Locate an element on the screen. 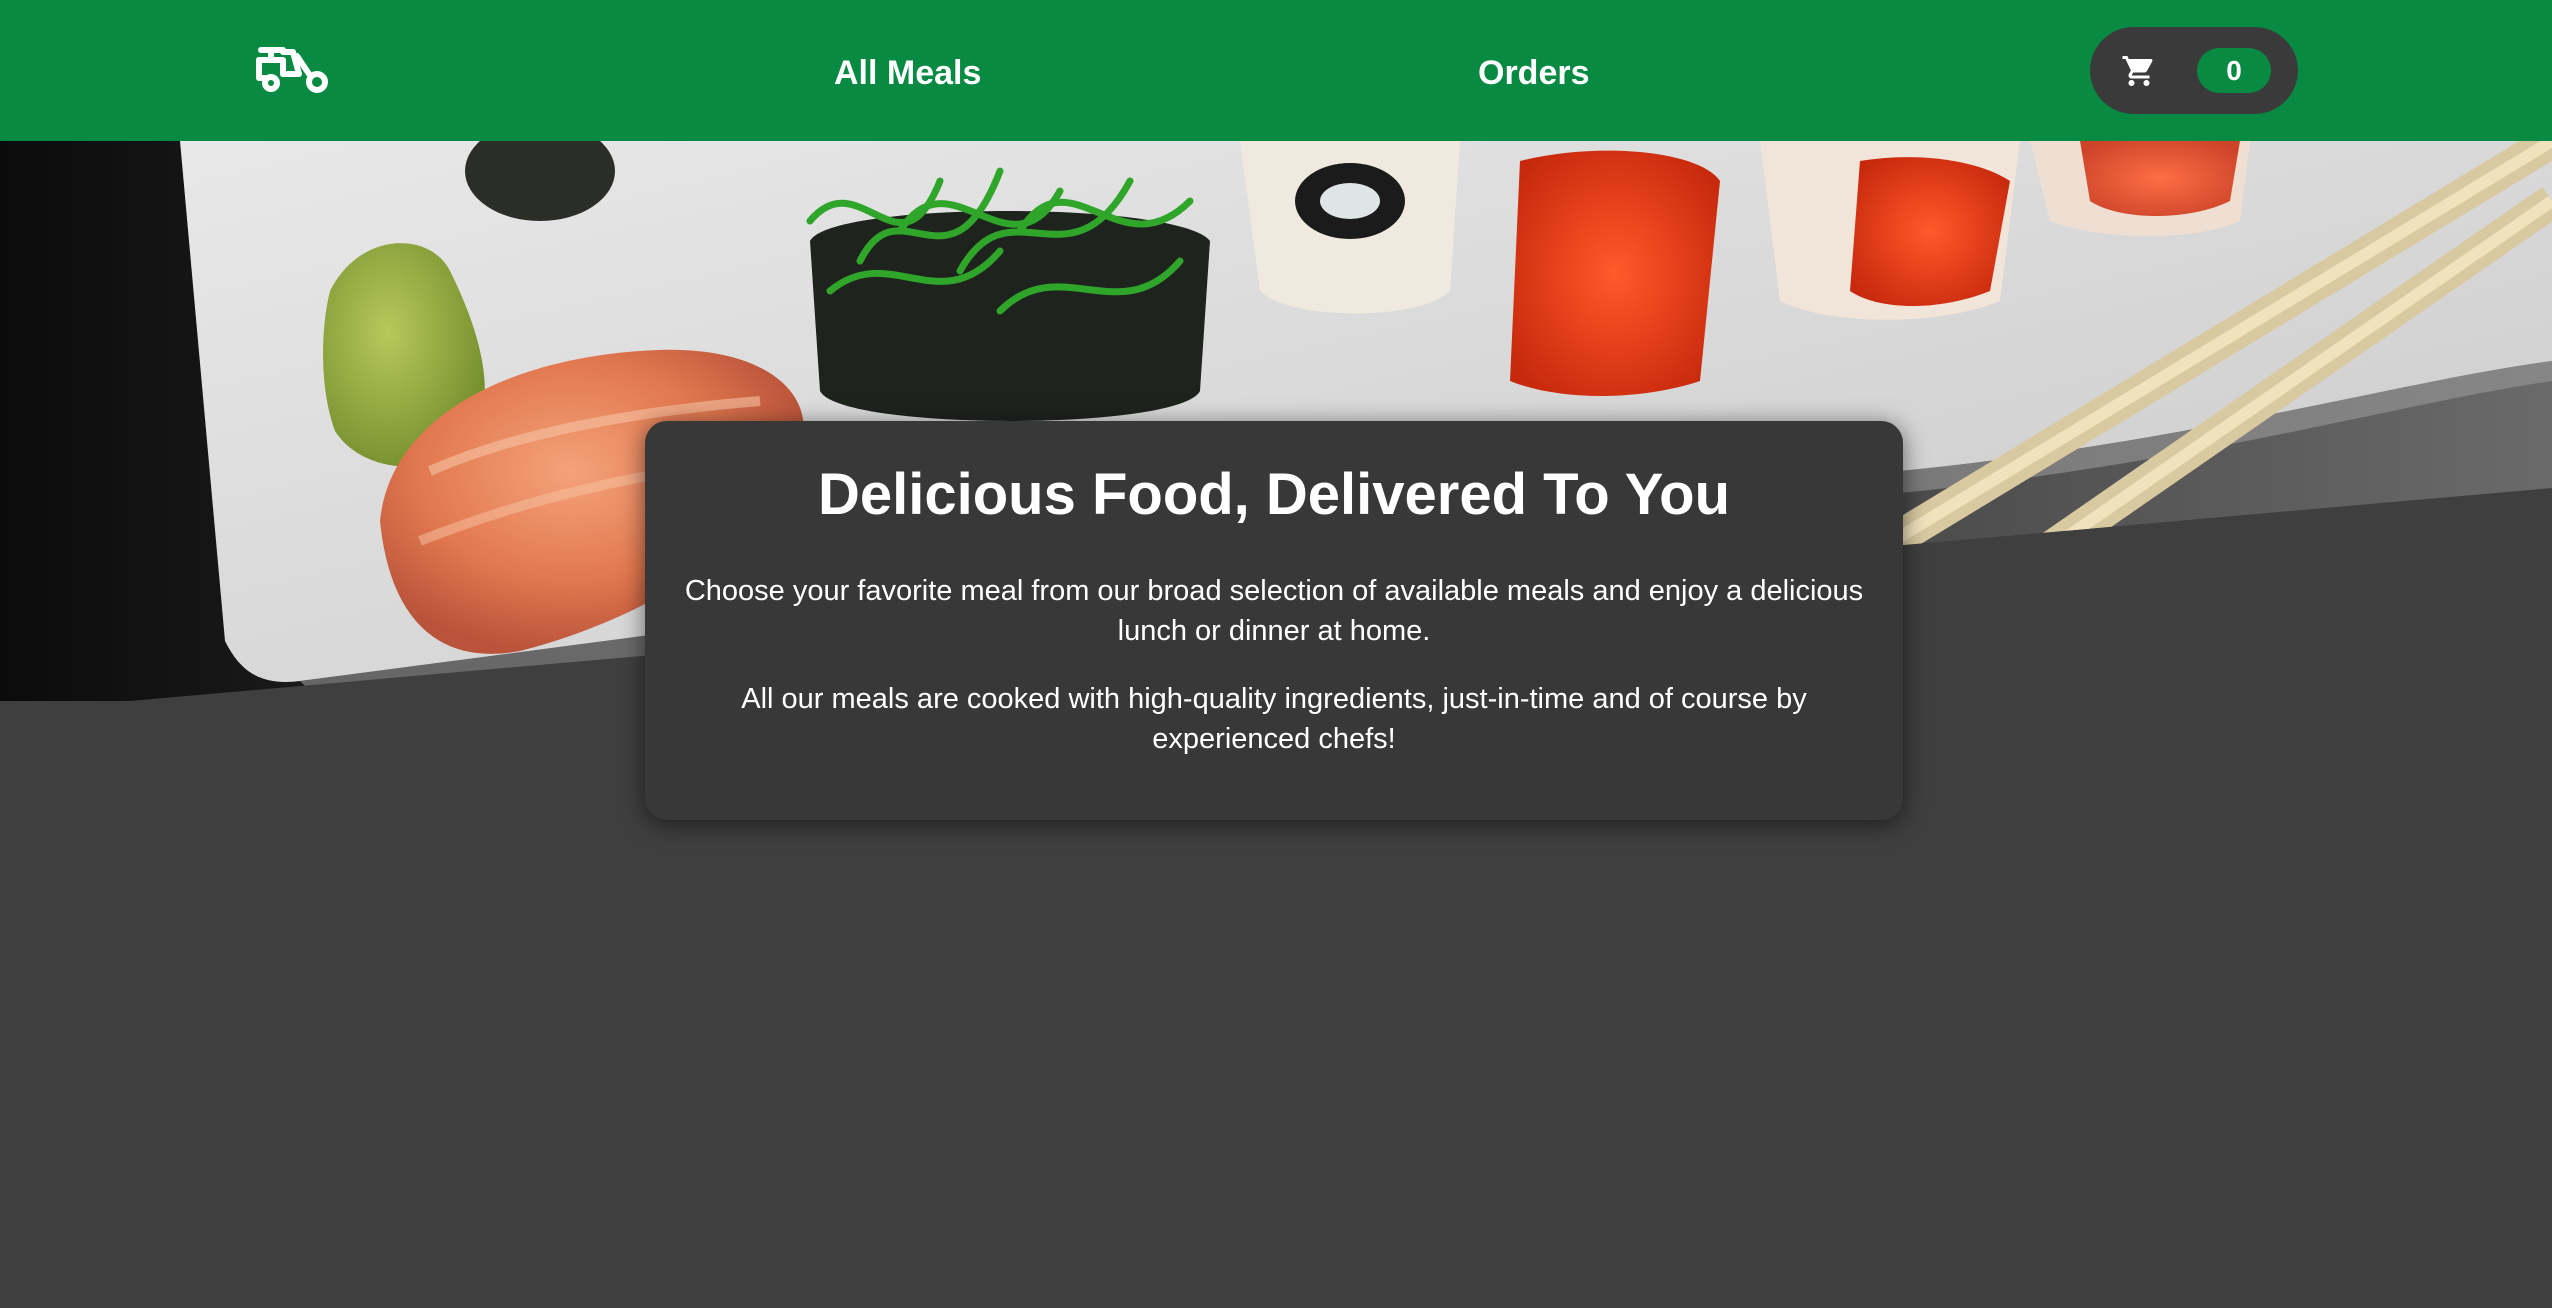 The height and width of the screenshot is (1308, 2552). summary-title: Delicious Food, Delivered To You is located at coordinates (1274, 494).